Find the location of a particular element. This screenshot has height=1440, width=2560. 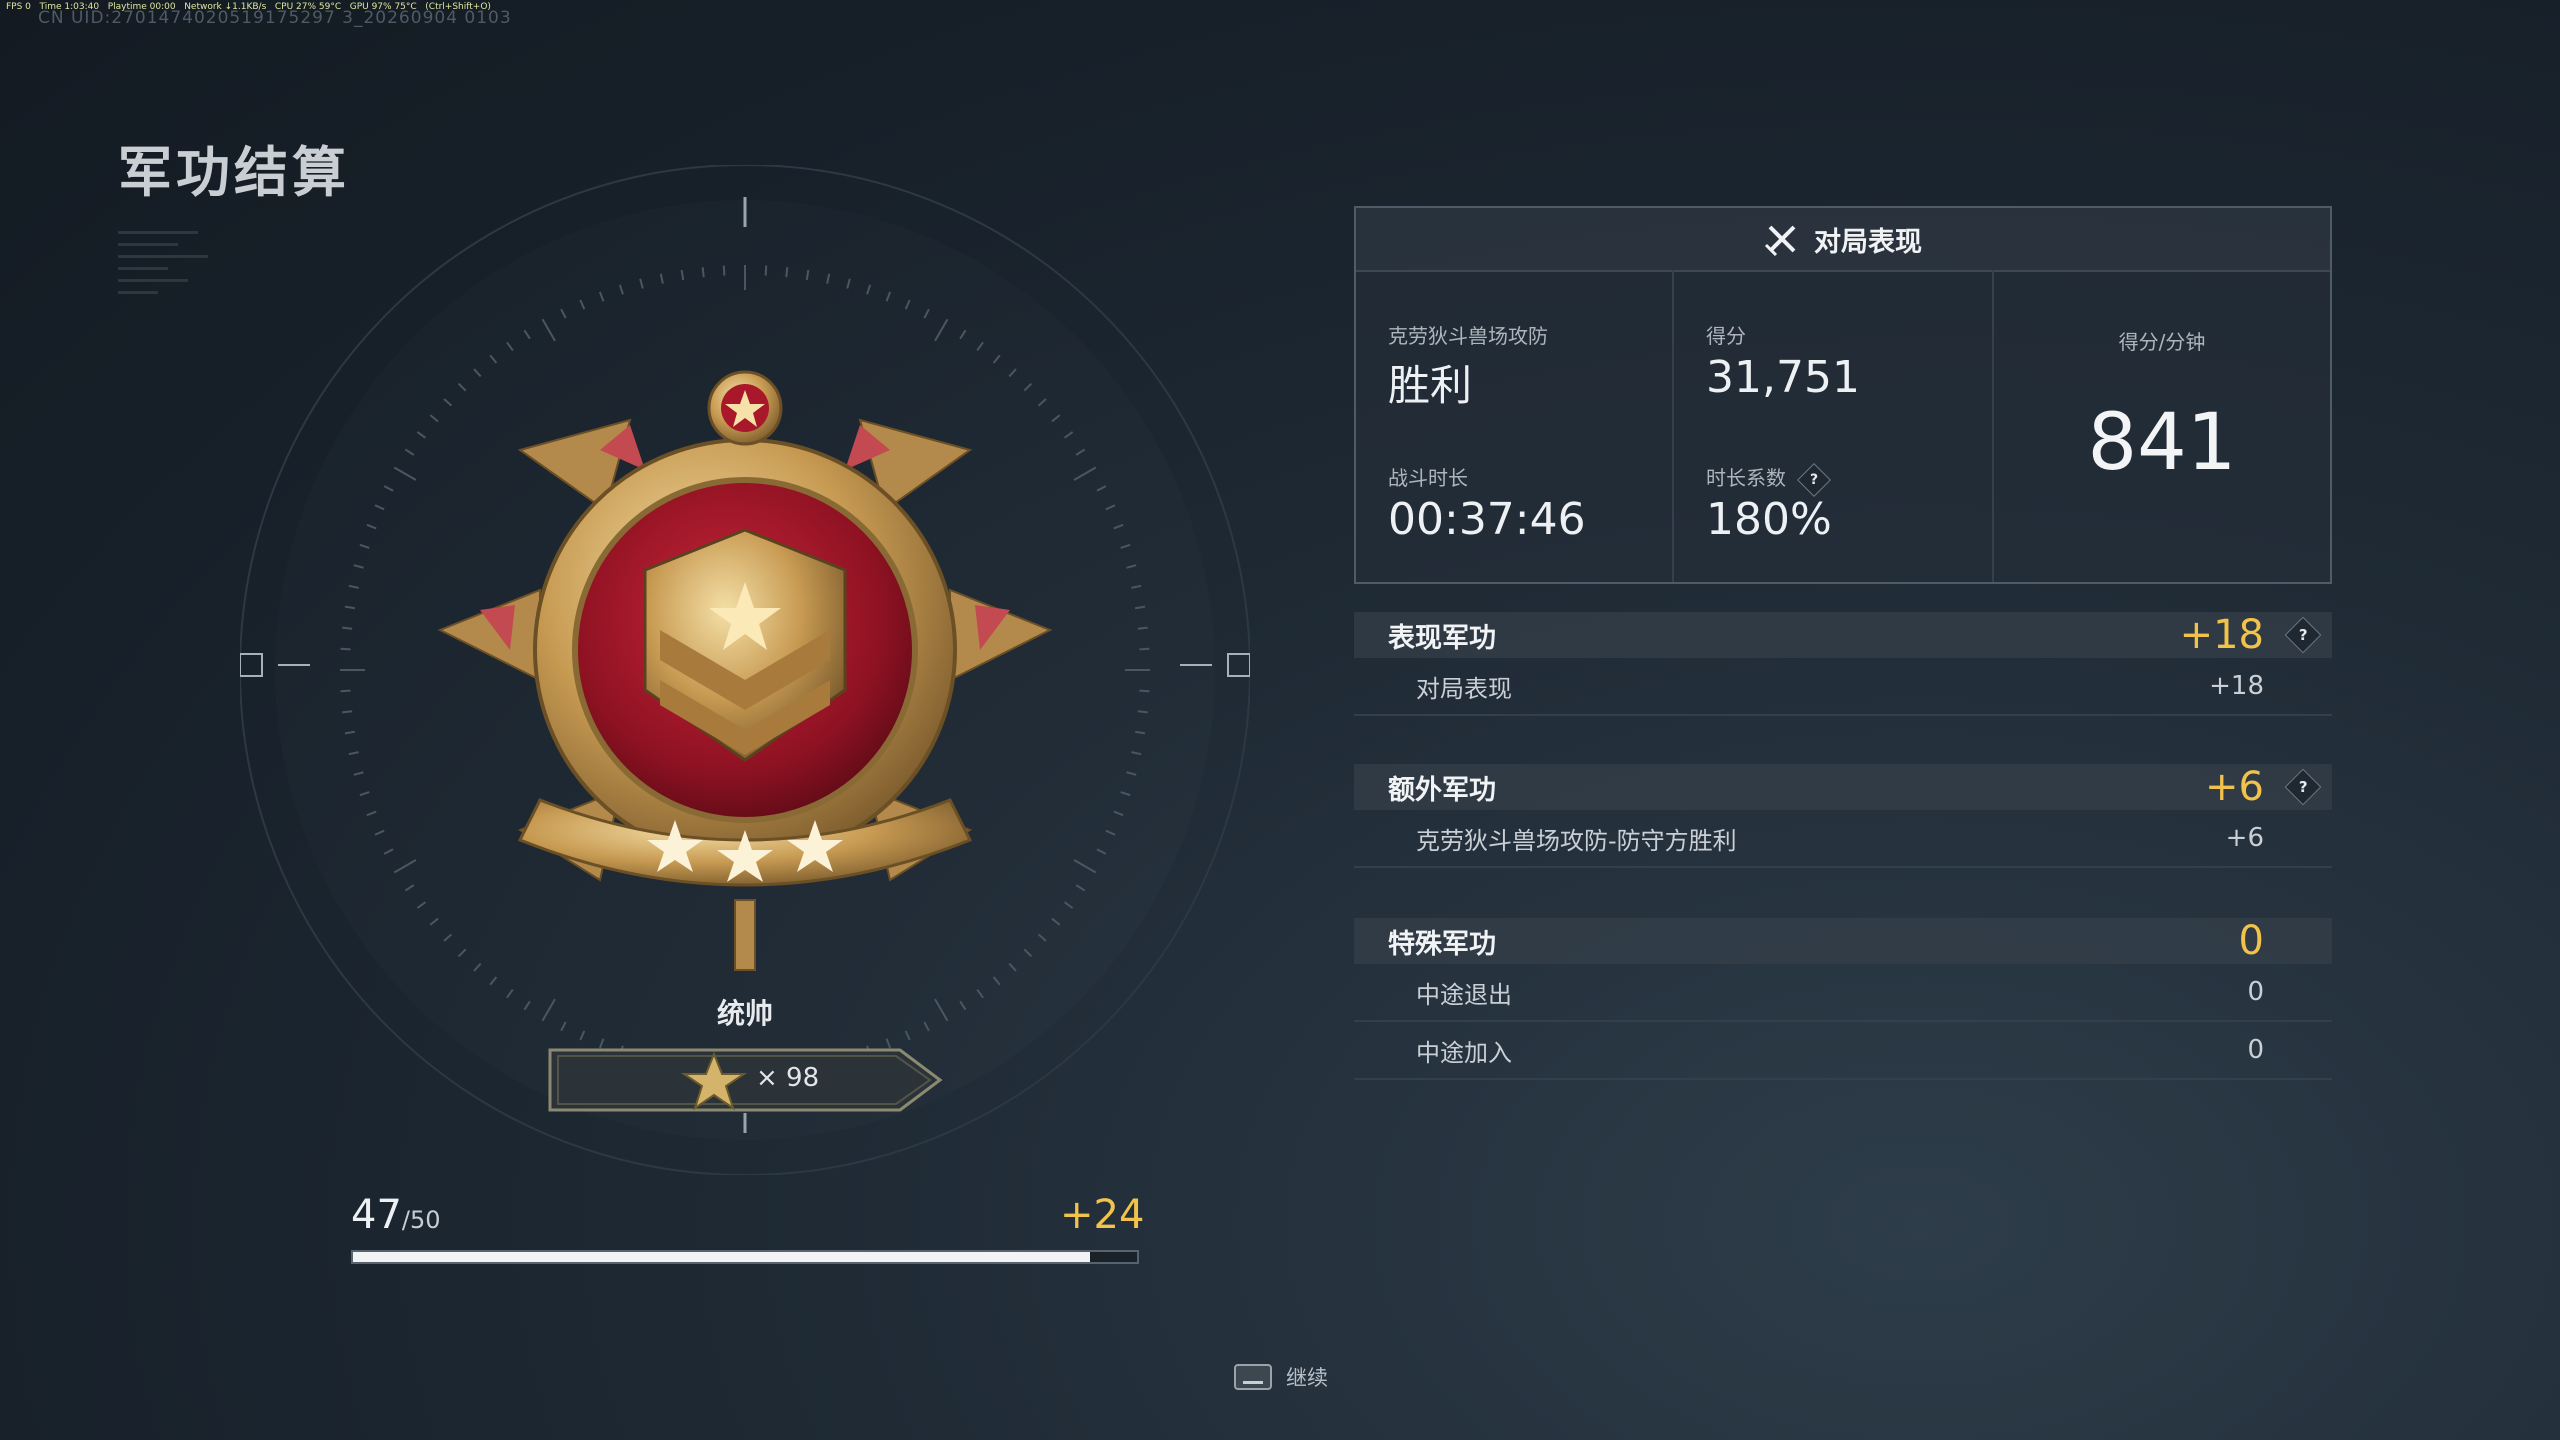

extra-merit-section: 额外军功 +6 ? 克劳狄斗兽场攻防-防守方胜利 +6 is located at coordinates (1843, 816).